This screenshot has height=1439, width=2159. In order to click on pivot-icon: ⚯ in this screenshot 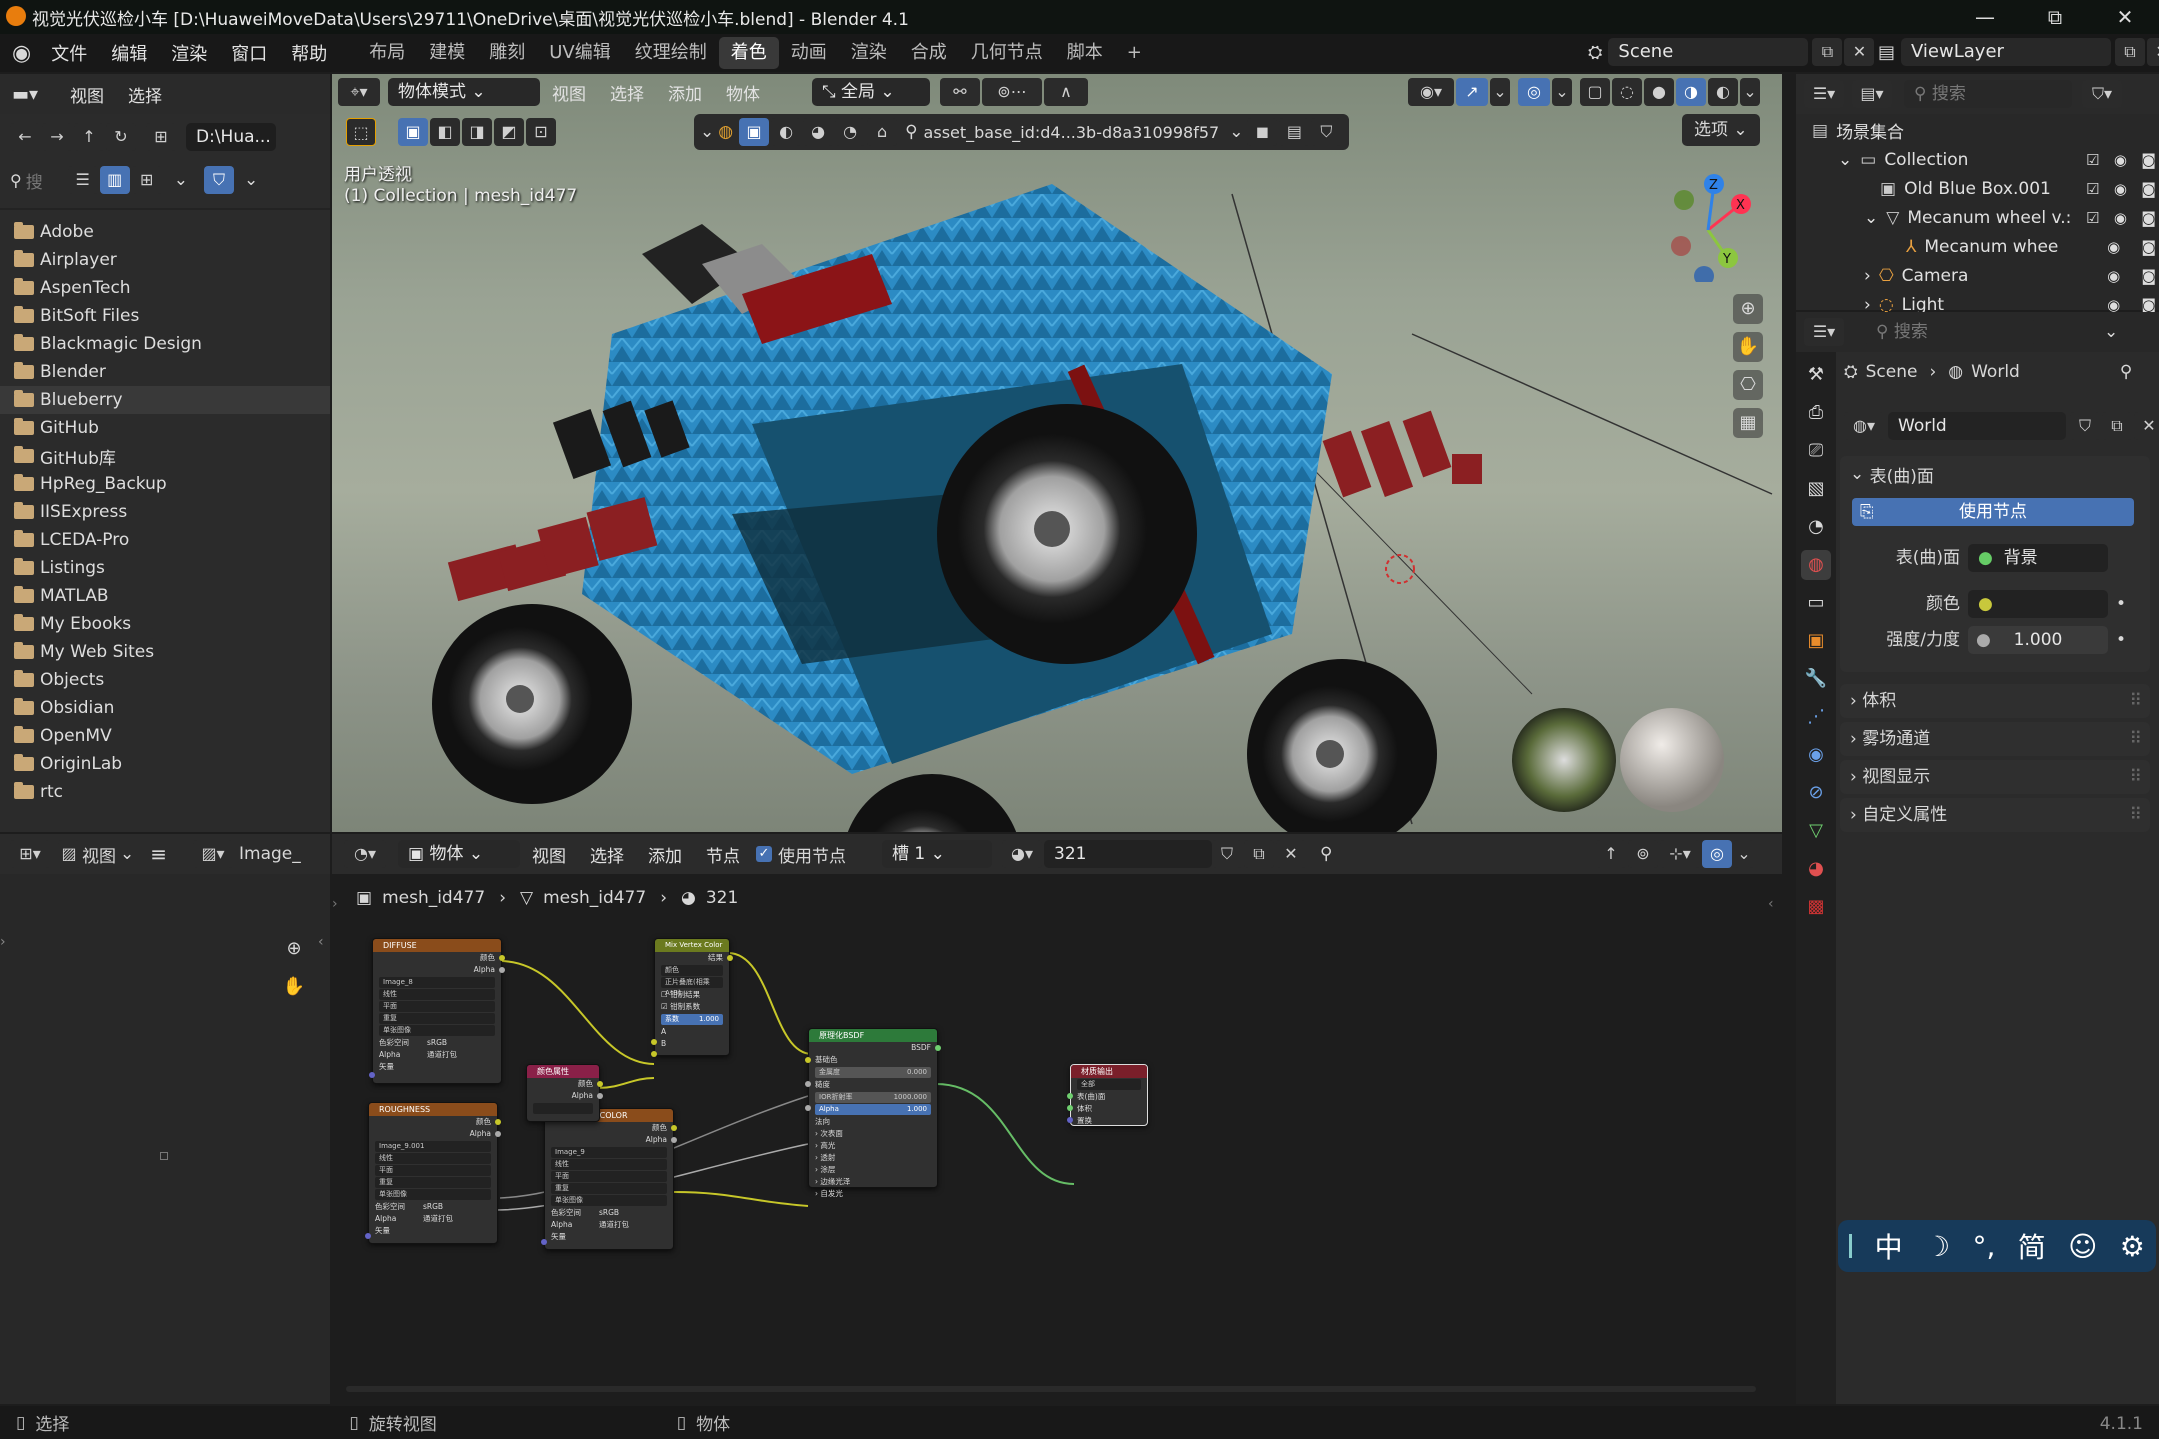, I will do `click(960, 92)`.